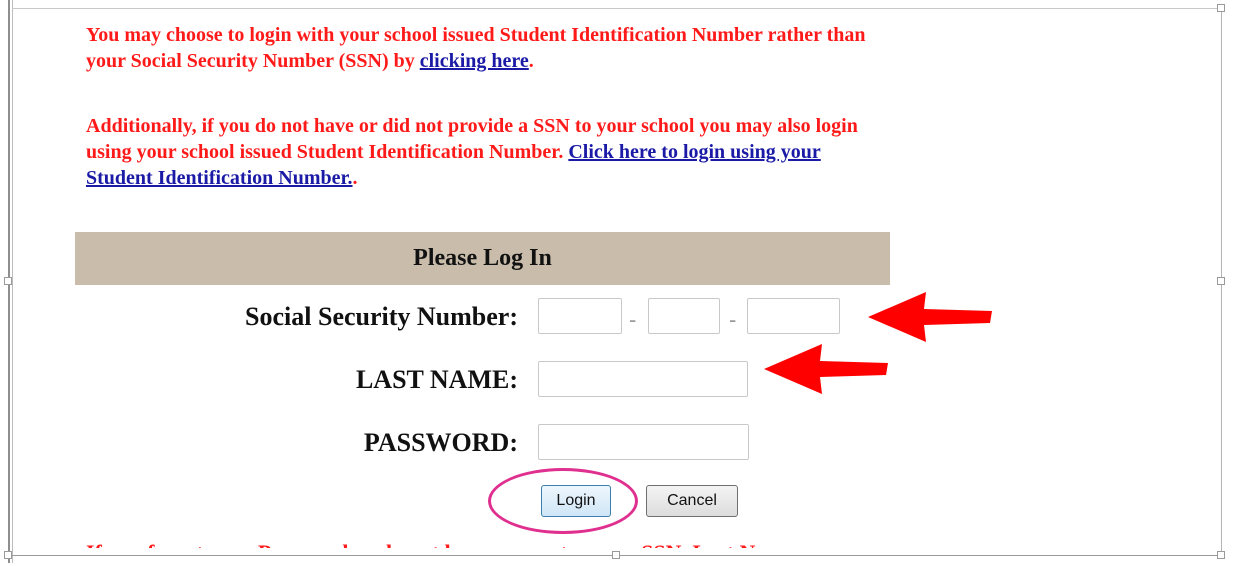 The width and height of the screenshot is (1235, 566). Describe the element at coordinates (531, 61) in the screenshot. I see `notice-end-1: .` at that location.